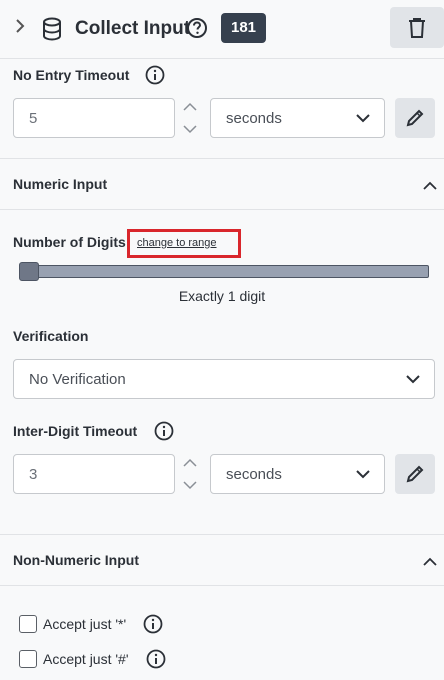 This screenshot has height=680, width=444. What do you see at coordinates (69, 242) in the screenshot?
I see `number-of-digits-label: Number of Digits` at bounding box center [69, 242].